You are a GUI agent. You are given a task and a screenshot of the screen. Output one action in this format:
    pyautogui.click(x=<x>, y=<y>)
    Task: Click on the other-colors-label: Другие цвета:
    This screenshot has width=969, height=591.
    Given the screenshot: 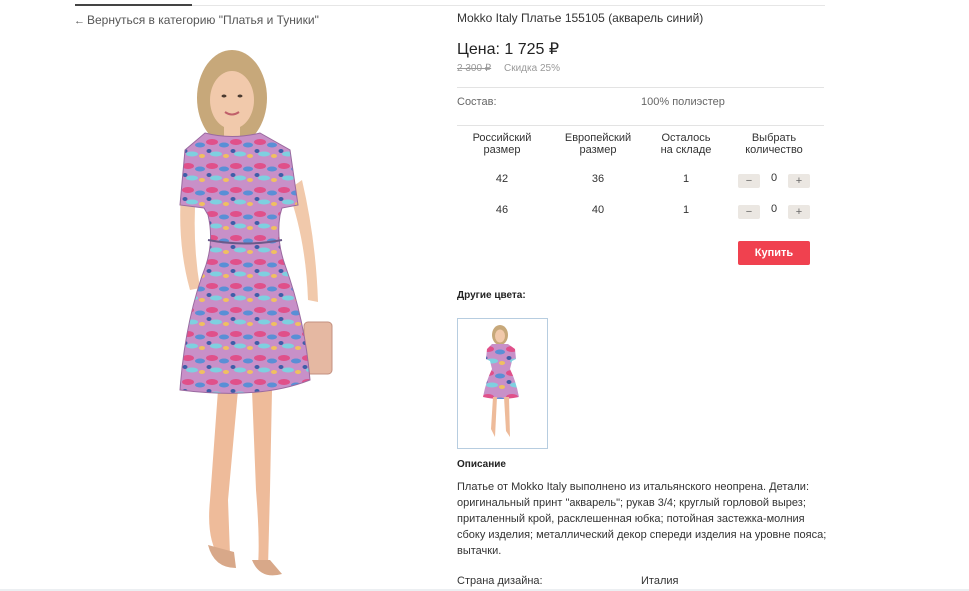 What is the action you would take?
    pyautogui.click(x=491, y=295)
    